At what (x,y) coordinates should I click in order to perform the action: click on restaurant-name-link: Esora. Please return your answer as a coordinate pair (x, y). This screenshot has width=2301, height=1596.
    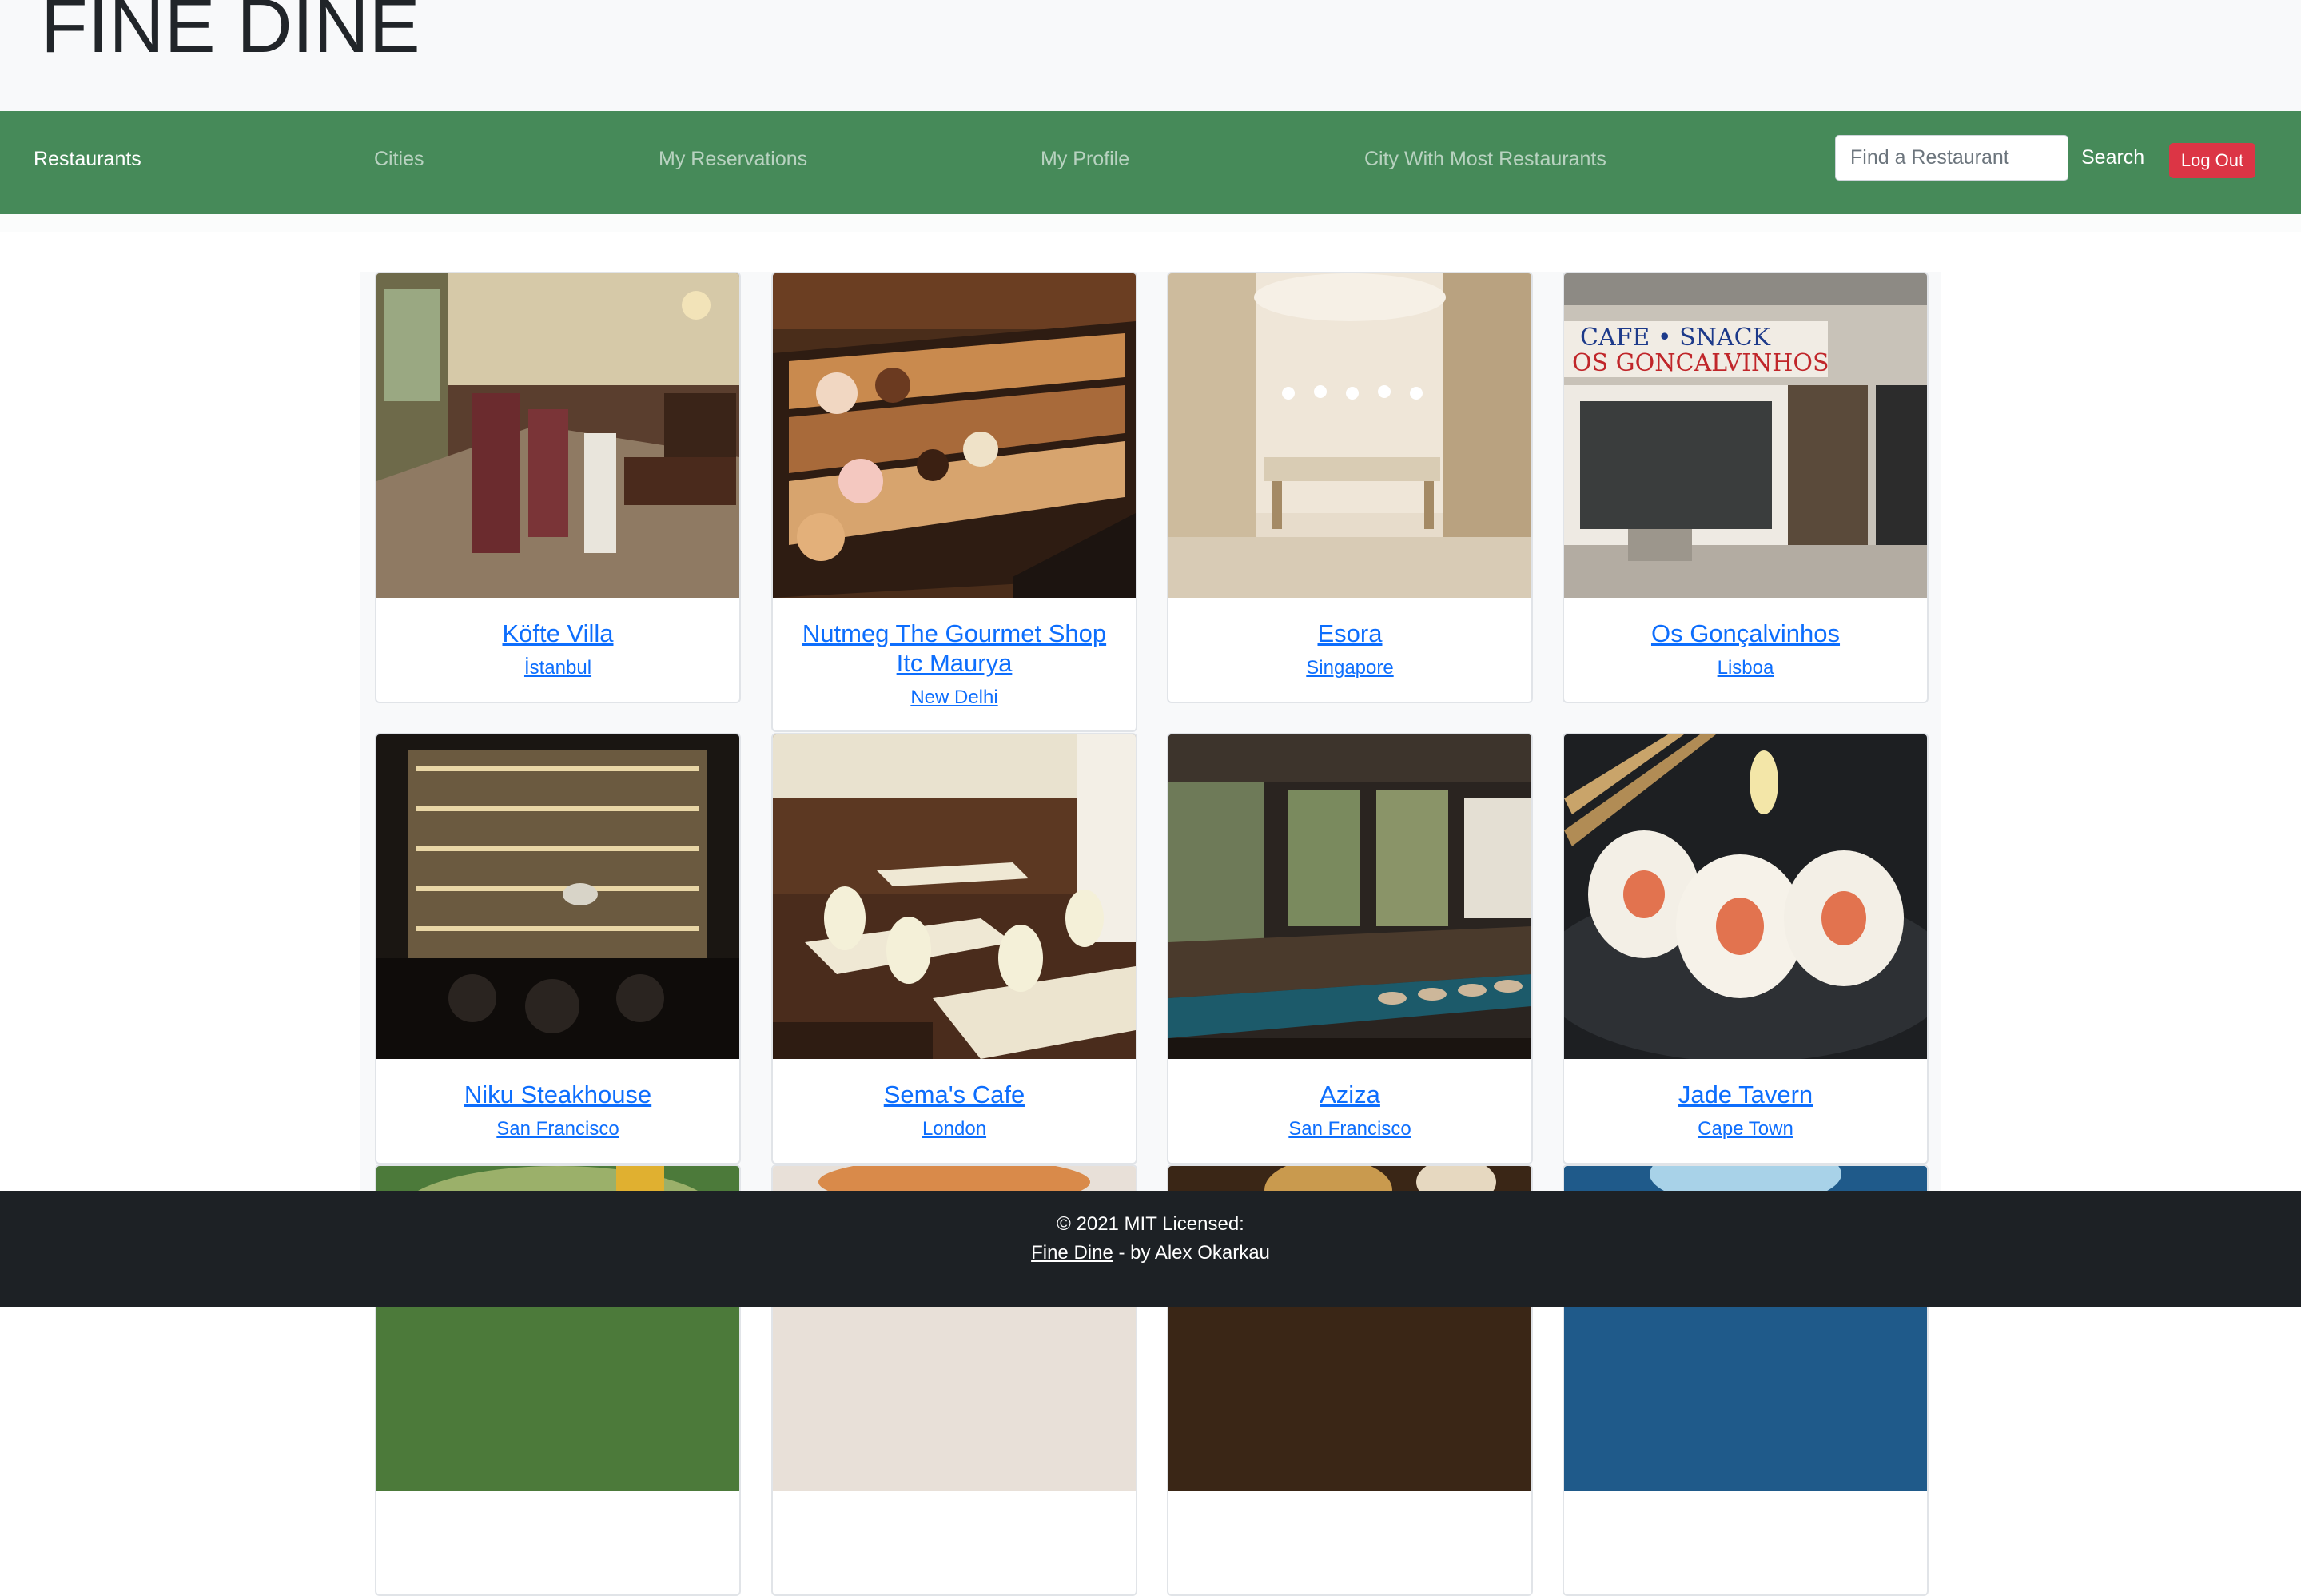
    Looking at the image, I should click on (1349, 633).